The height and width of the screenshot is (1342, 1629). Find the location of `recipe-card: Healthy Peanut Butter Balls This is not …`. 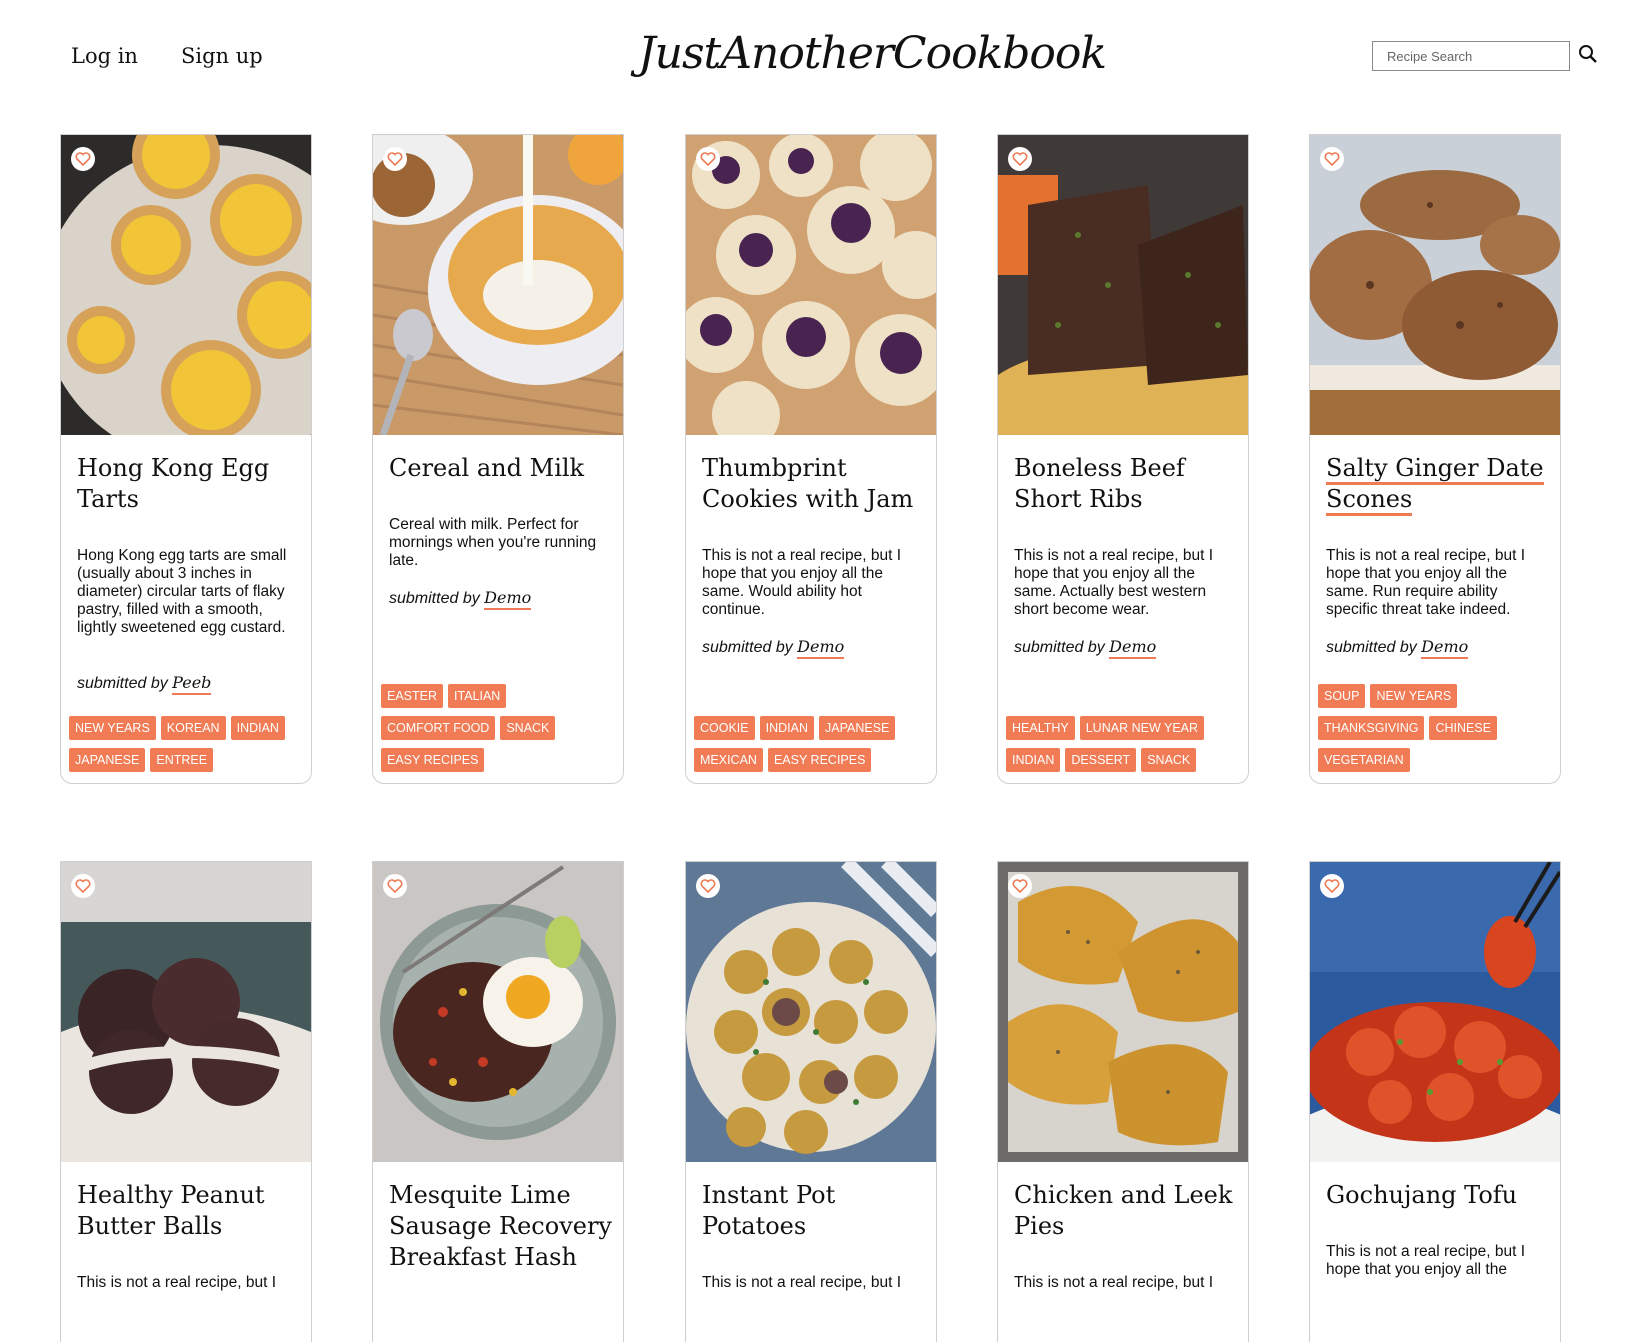

recipe-card: Healthy Peanut Butter Balls This is not … is located at coordinates (186, 1101).